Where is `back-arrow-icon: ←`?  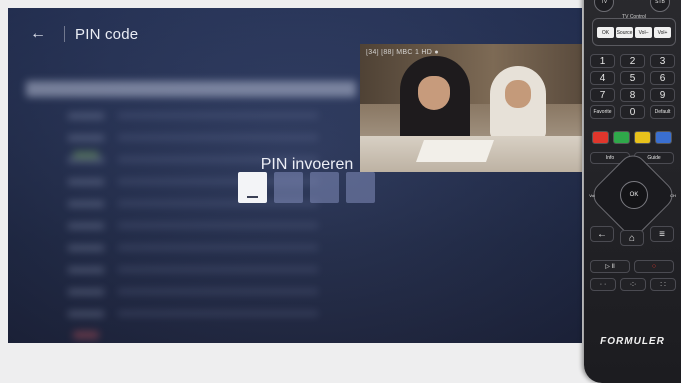
back-arrow-icon: ← is located at coordinates (38, 34).